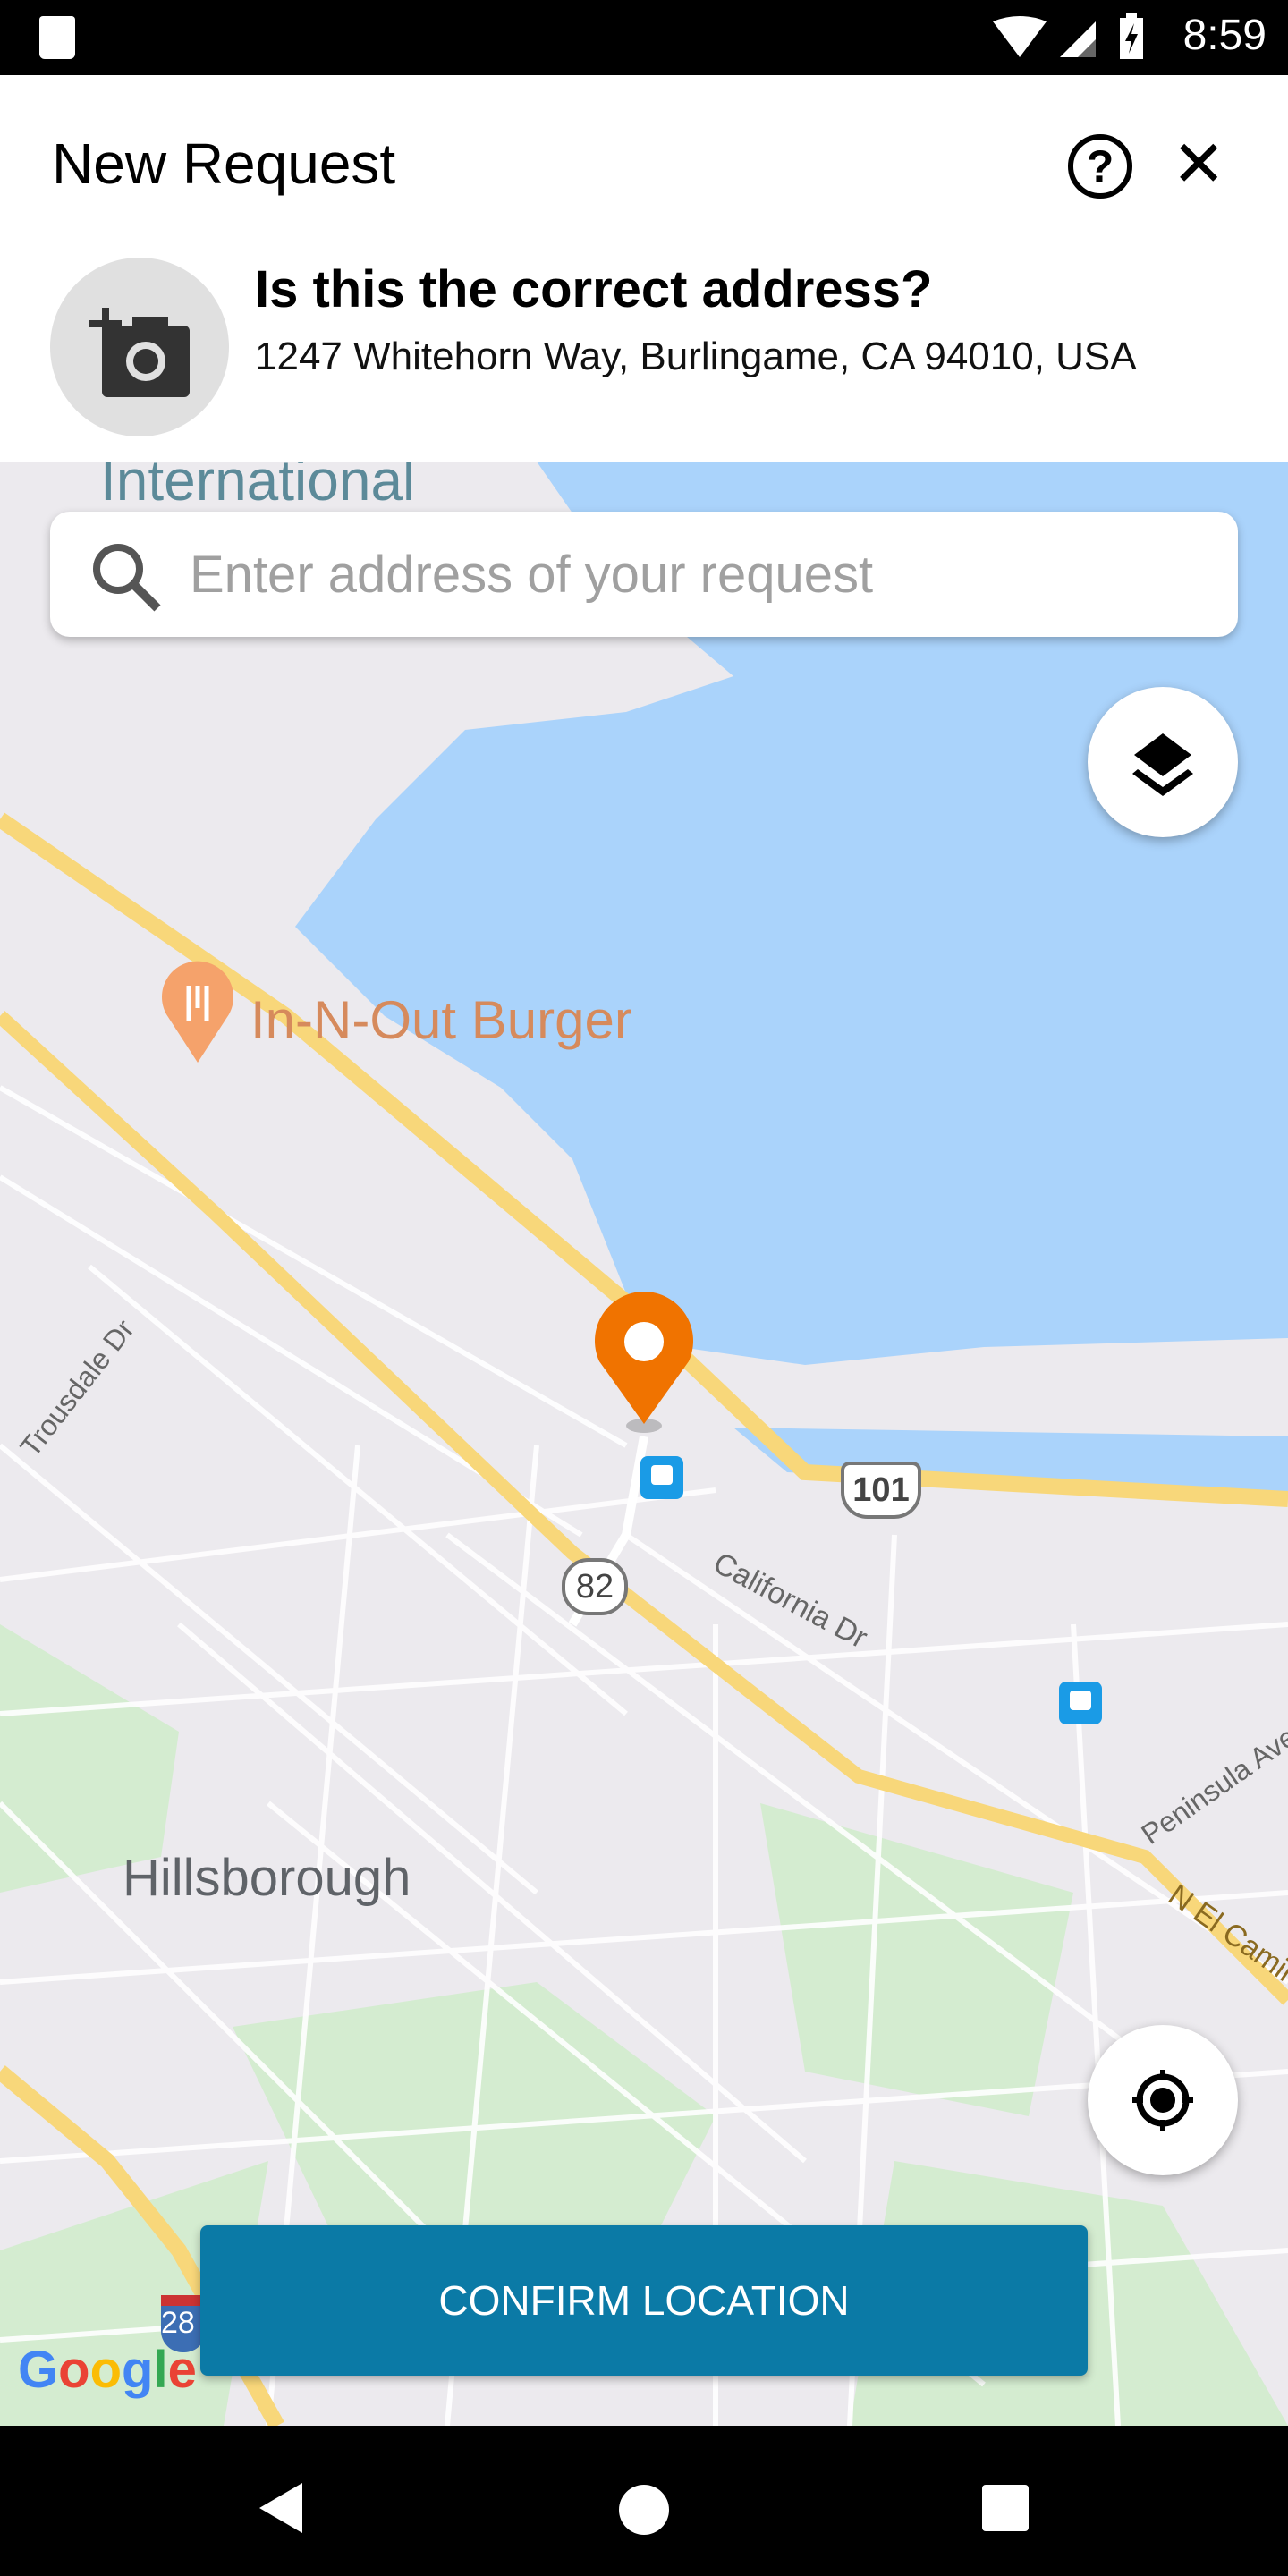 The width and height of the screenshot is (1288, 2576). What do you see at coordinates (267, 1878) in the screenshot?
I see `map-label-town: Hillsborough` at bounding box center [267, 1878].